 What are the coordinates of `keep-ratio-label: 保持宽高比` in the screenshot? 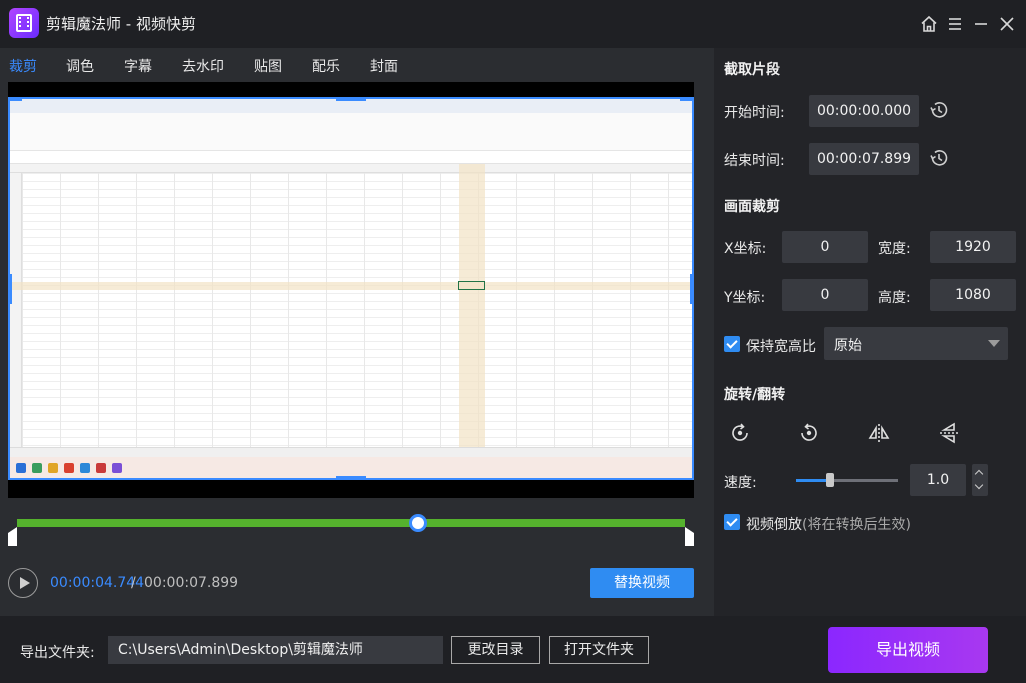 It's located at (781, 347).